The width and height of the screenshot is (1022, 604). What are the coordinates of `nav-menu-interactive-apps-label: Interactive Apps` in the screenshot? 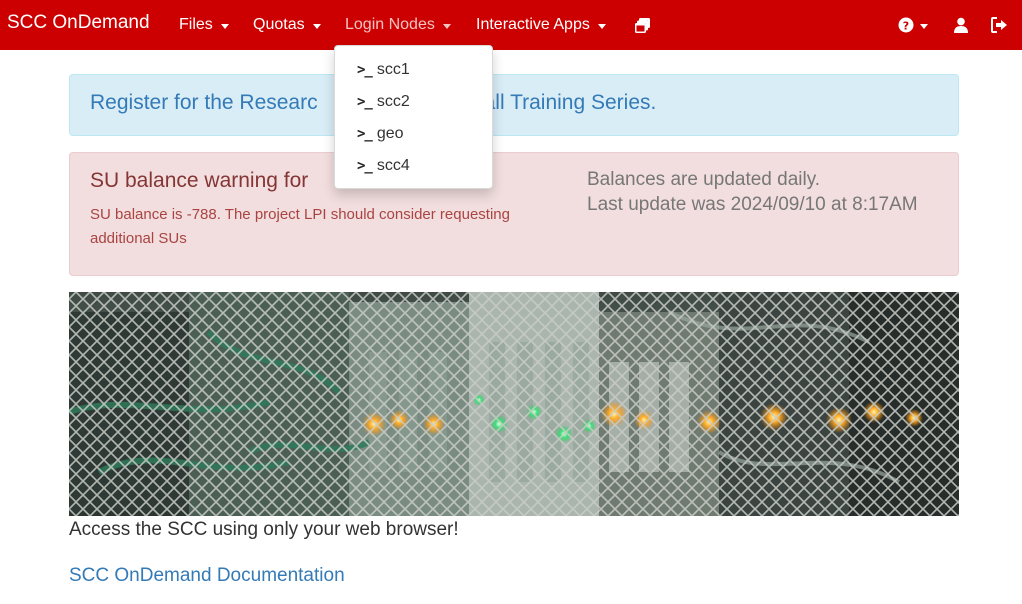 It's located at (533, 24).